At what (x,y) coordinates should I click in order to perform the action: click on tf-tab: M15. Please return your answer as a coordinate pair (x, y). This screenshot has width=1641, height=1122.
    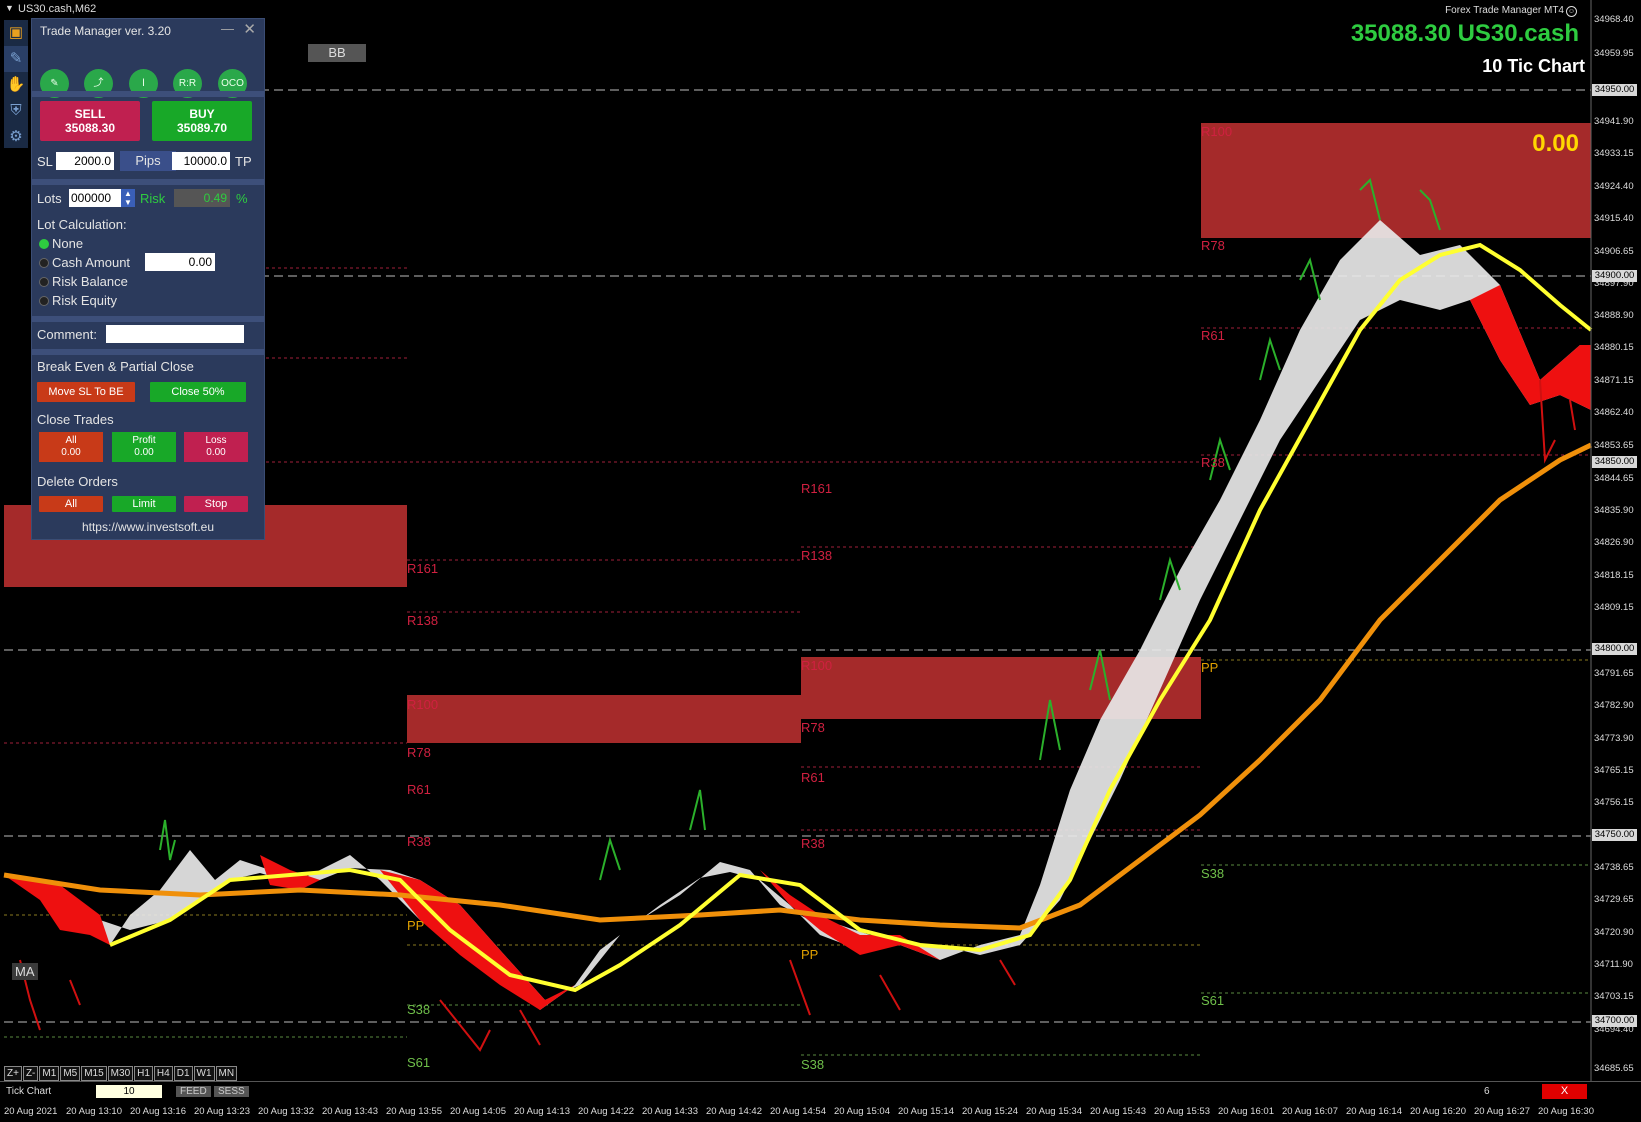
    Looking at the image, I should click on (94, 1073).